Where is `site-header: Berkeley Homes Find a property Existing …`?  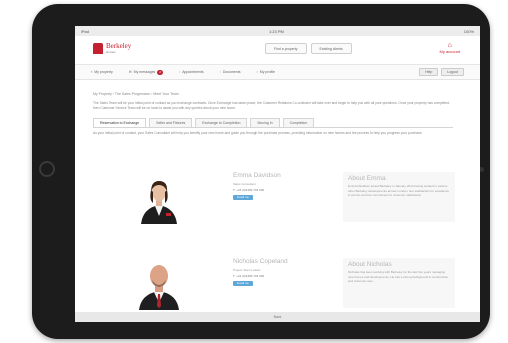 site-header: Berkeley Homes Find a property Existing … is located at coordinates (277, 50).